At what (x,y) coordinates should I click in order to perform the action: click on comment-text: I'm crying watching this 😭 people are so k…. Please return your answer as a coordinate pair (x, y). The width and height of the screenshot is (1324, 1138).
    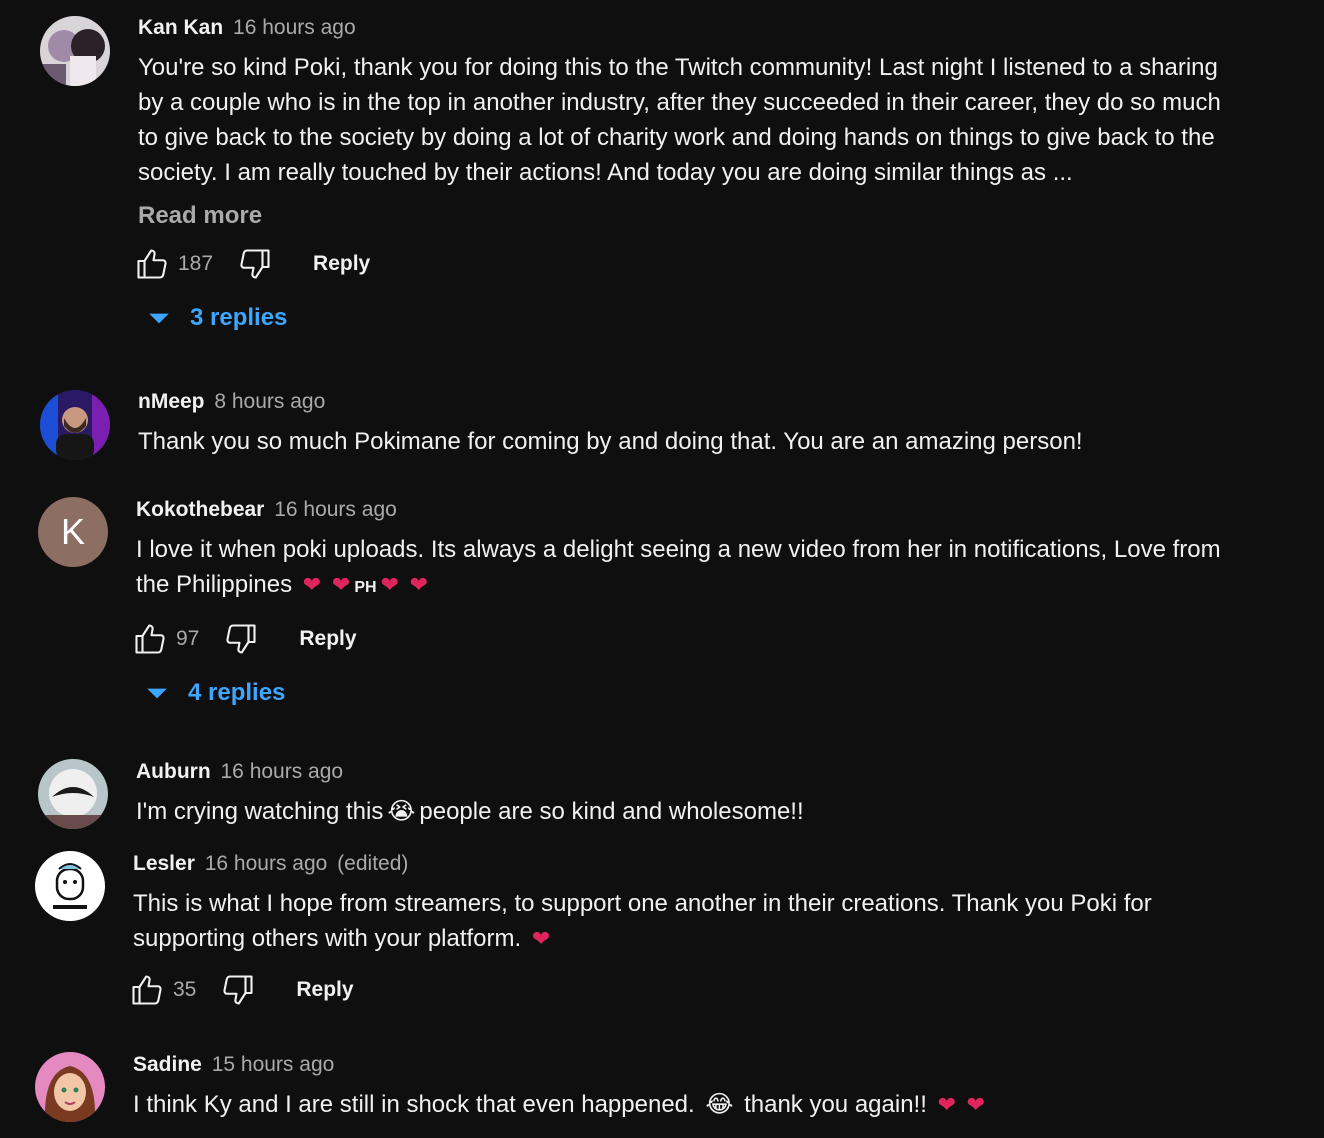
    Looking at the image, I should click on (690, 811).